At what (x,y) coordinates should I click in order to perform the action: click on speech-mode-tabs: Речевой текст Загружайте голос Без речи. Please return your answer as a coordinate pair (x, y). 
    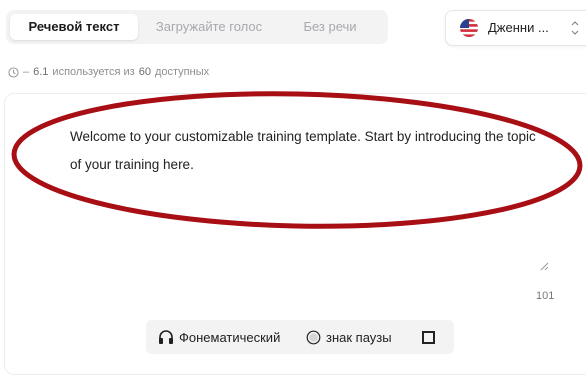
    Looking at the image, I should click on (197, 27).